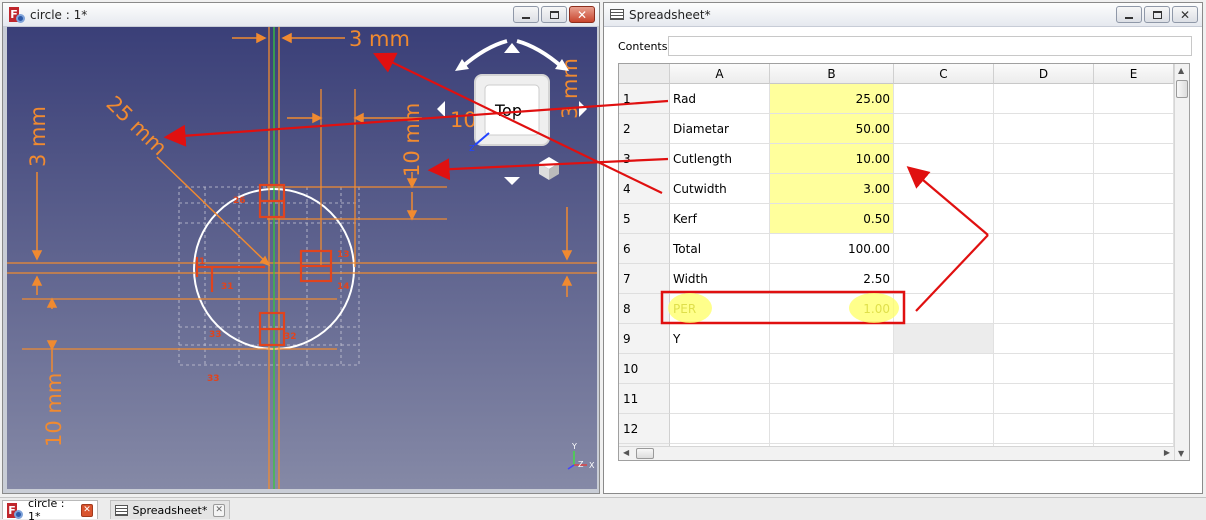 Image resolution: width=1206 pixels, height=520 pixels. Describe the element at coordinates (1181, 70) in the screenshot. I see `scroll-up-icon: ▲` at that location.